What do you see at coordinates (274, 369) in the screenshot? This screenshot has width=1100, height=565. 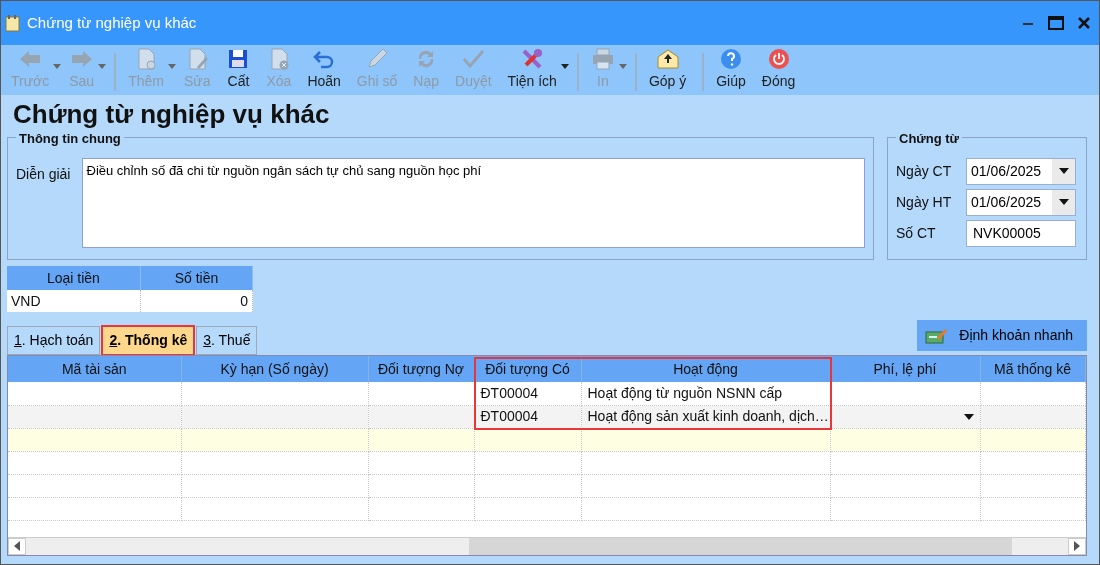 I see `column-header: Kỳ hạn (Số ngày)` at bounding box center [274, 369].